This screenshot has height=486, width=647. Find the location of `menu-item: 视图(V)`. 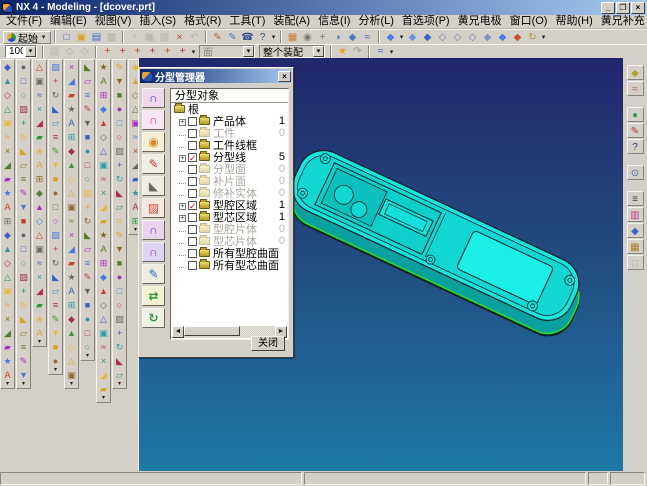

menu-item: 视图(V) is located at coordinates (113, 21).